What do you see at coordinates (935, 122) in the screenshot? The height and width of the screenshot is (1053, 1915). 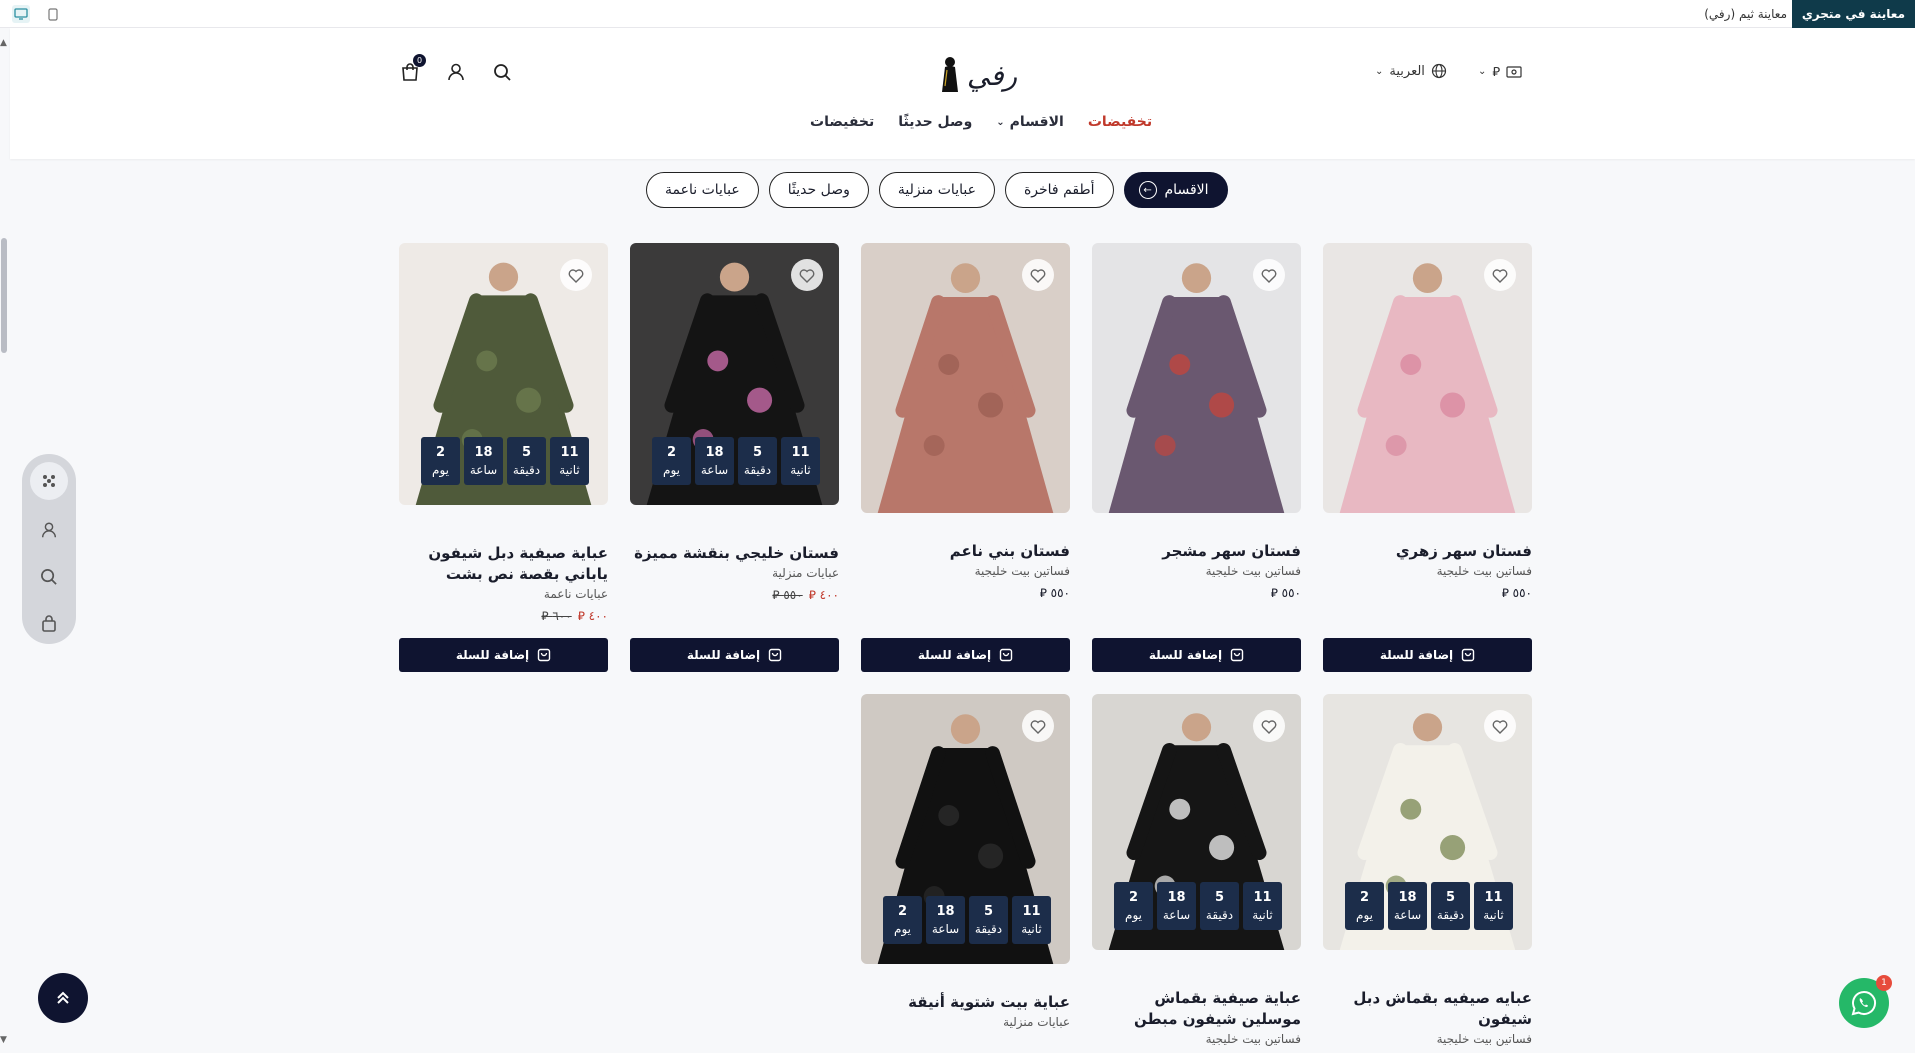 I see `nav-item-new-arrivals: وصل حديثًا` at bounding box center [935, 122].